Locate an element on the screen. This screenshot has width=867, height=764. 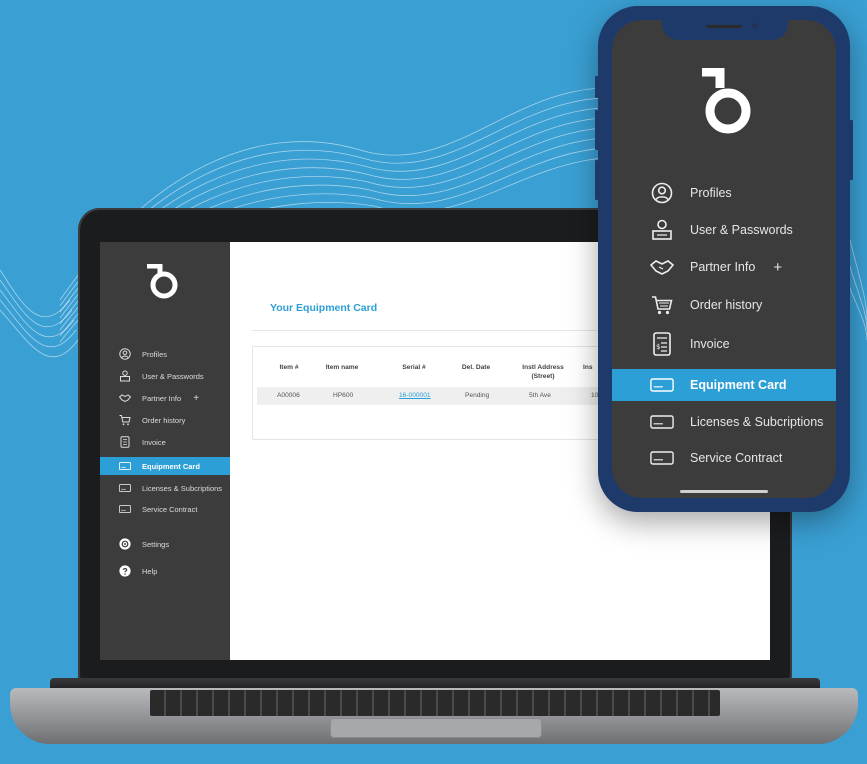
phone-item-partner-info: Partner Info + is located at coordinates (724, 267).